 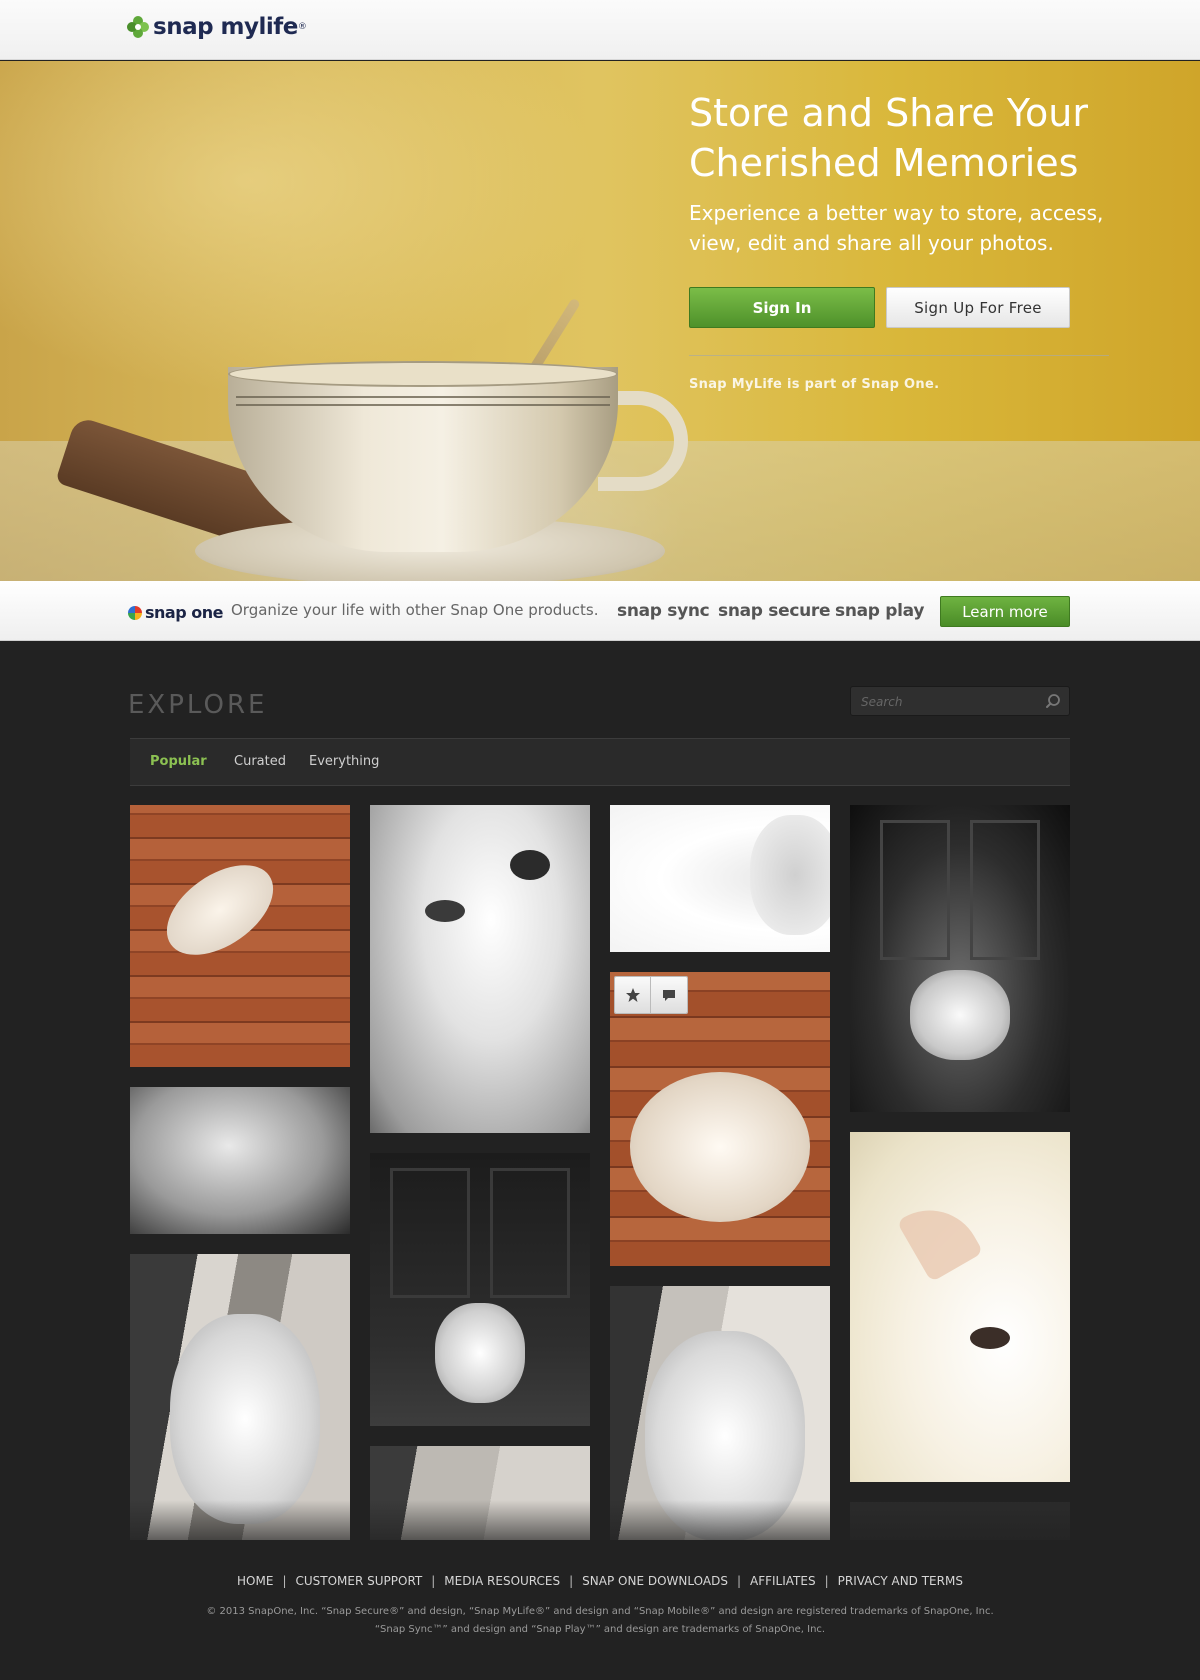 I want to click on search-input, so click(x=946, y=702).